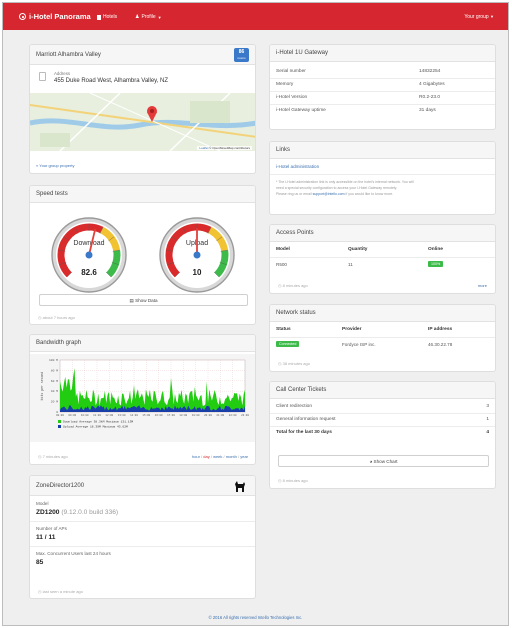 This screenshot has width=512, height=628. Describe the element at coordinates (183, 415) in the screenshot. I see `x-tick-label: 18:00` at that location.